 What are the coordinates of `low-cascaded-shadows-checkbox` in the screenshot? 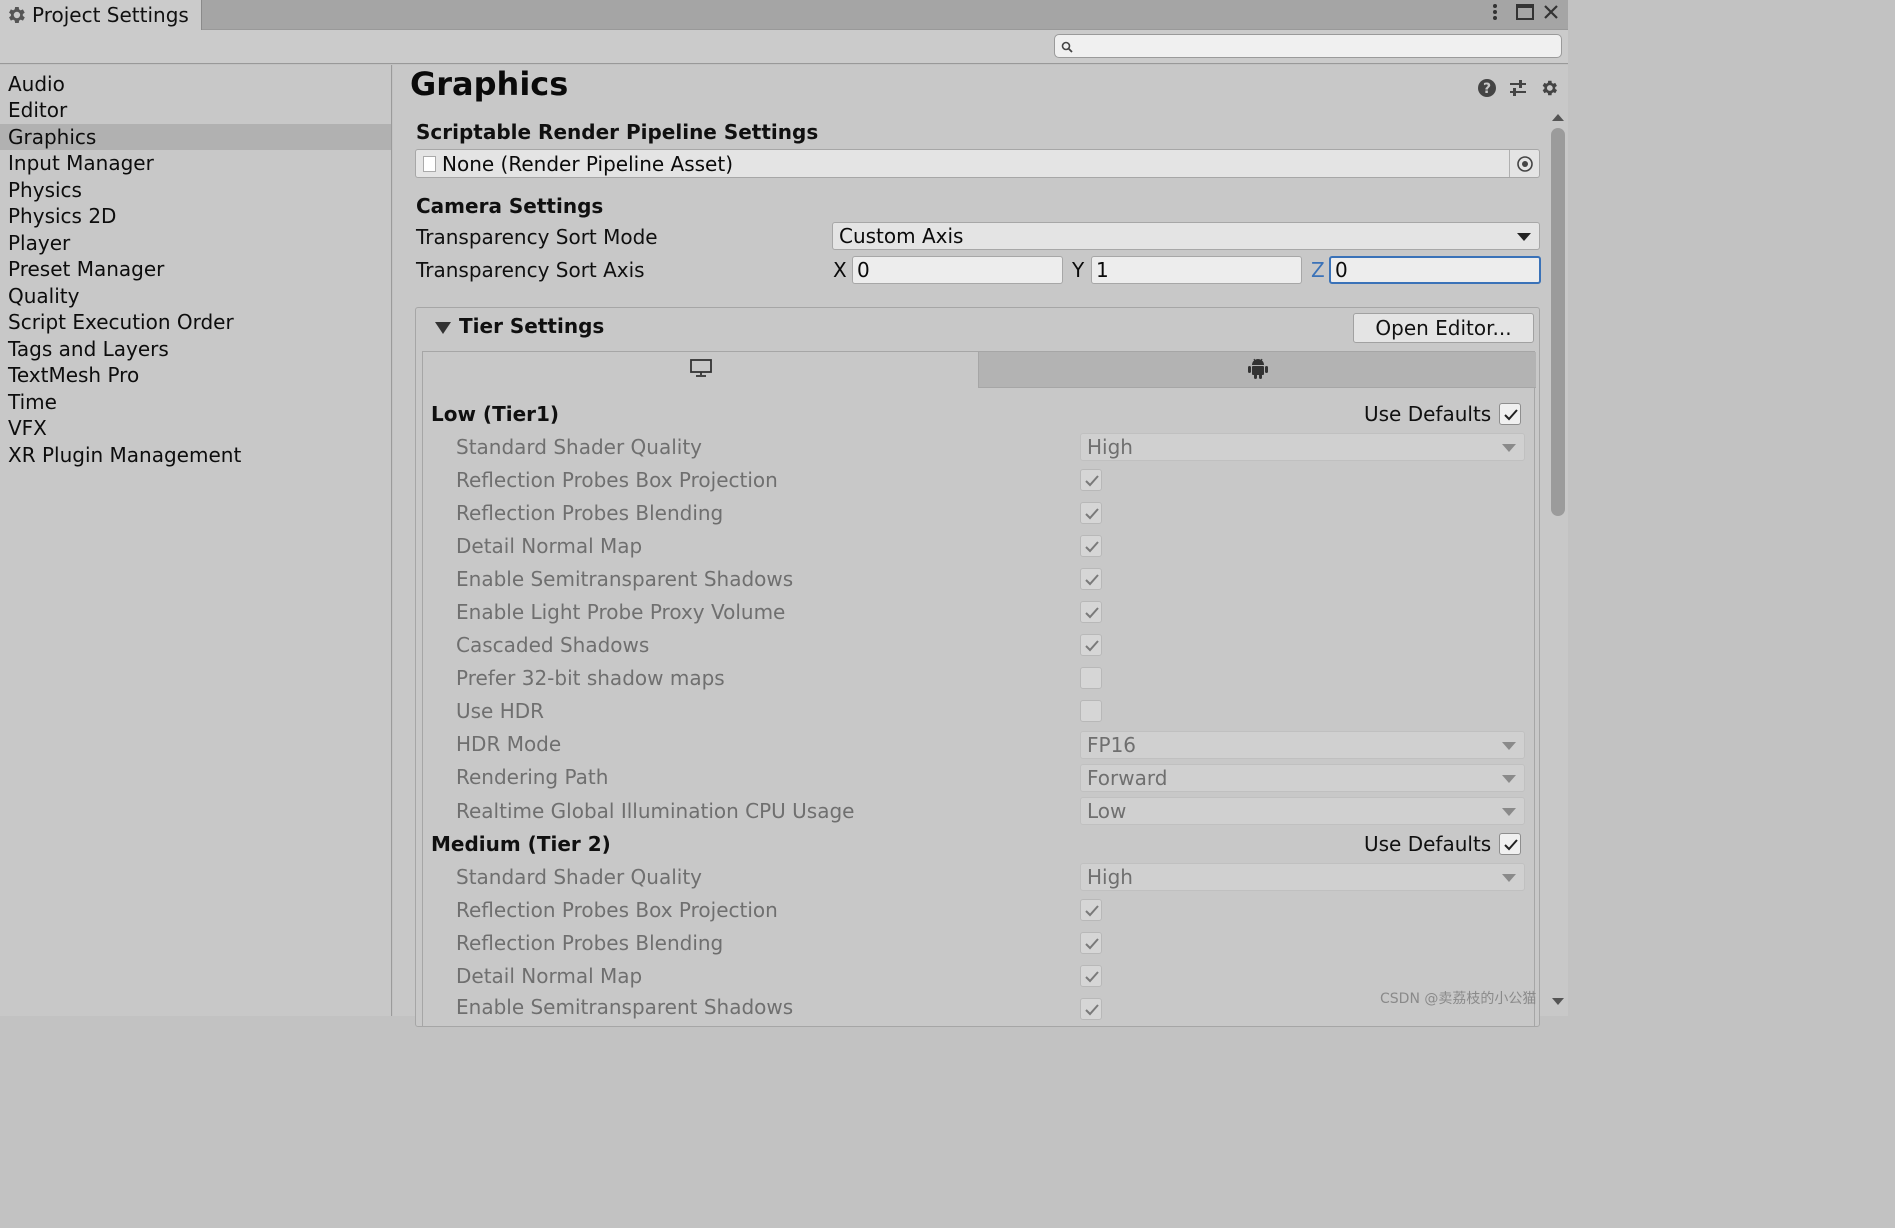 It's located at (1091, 645).